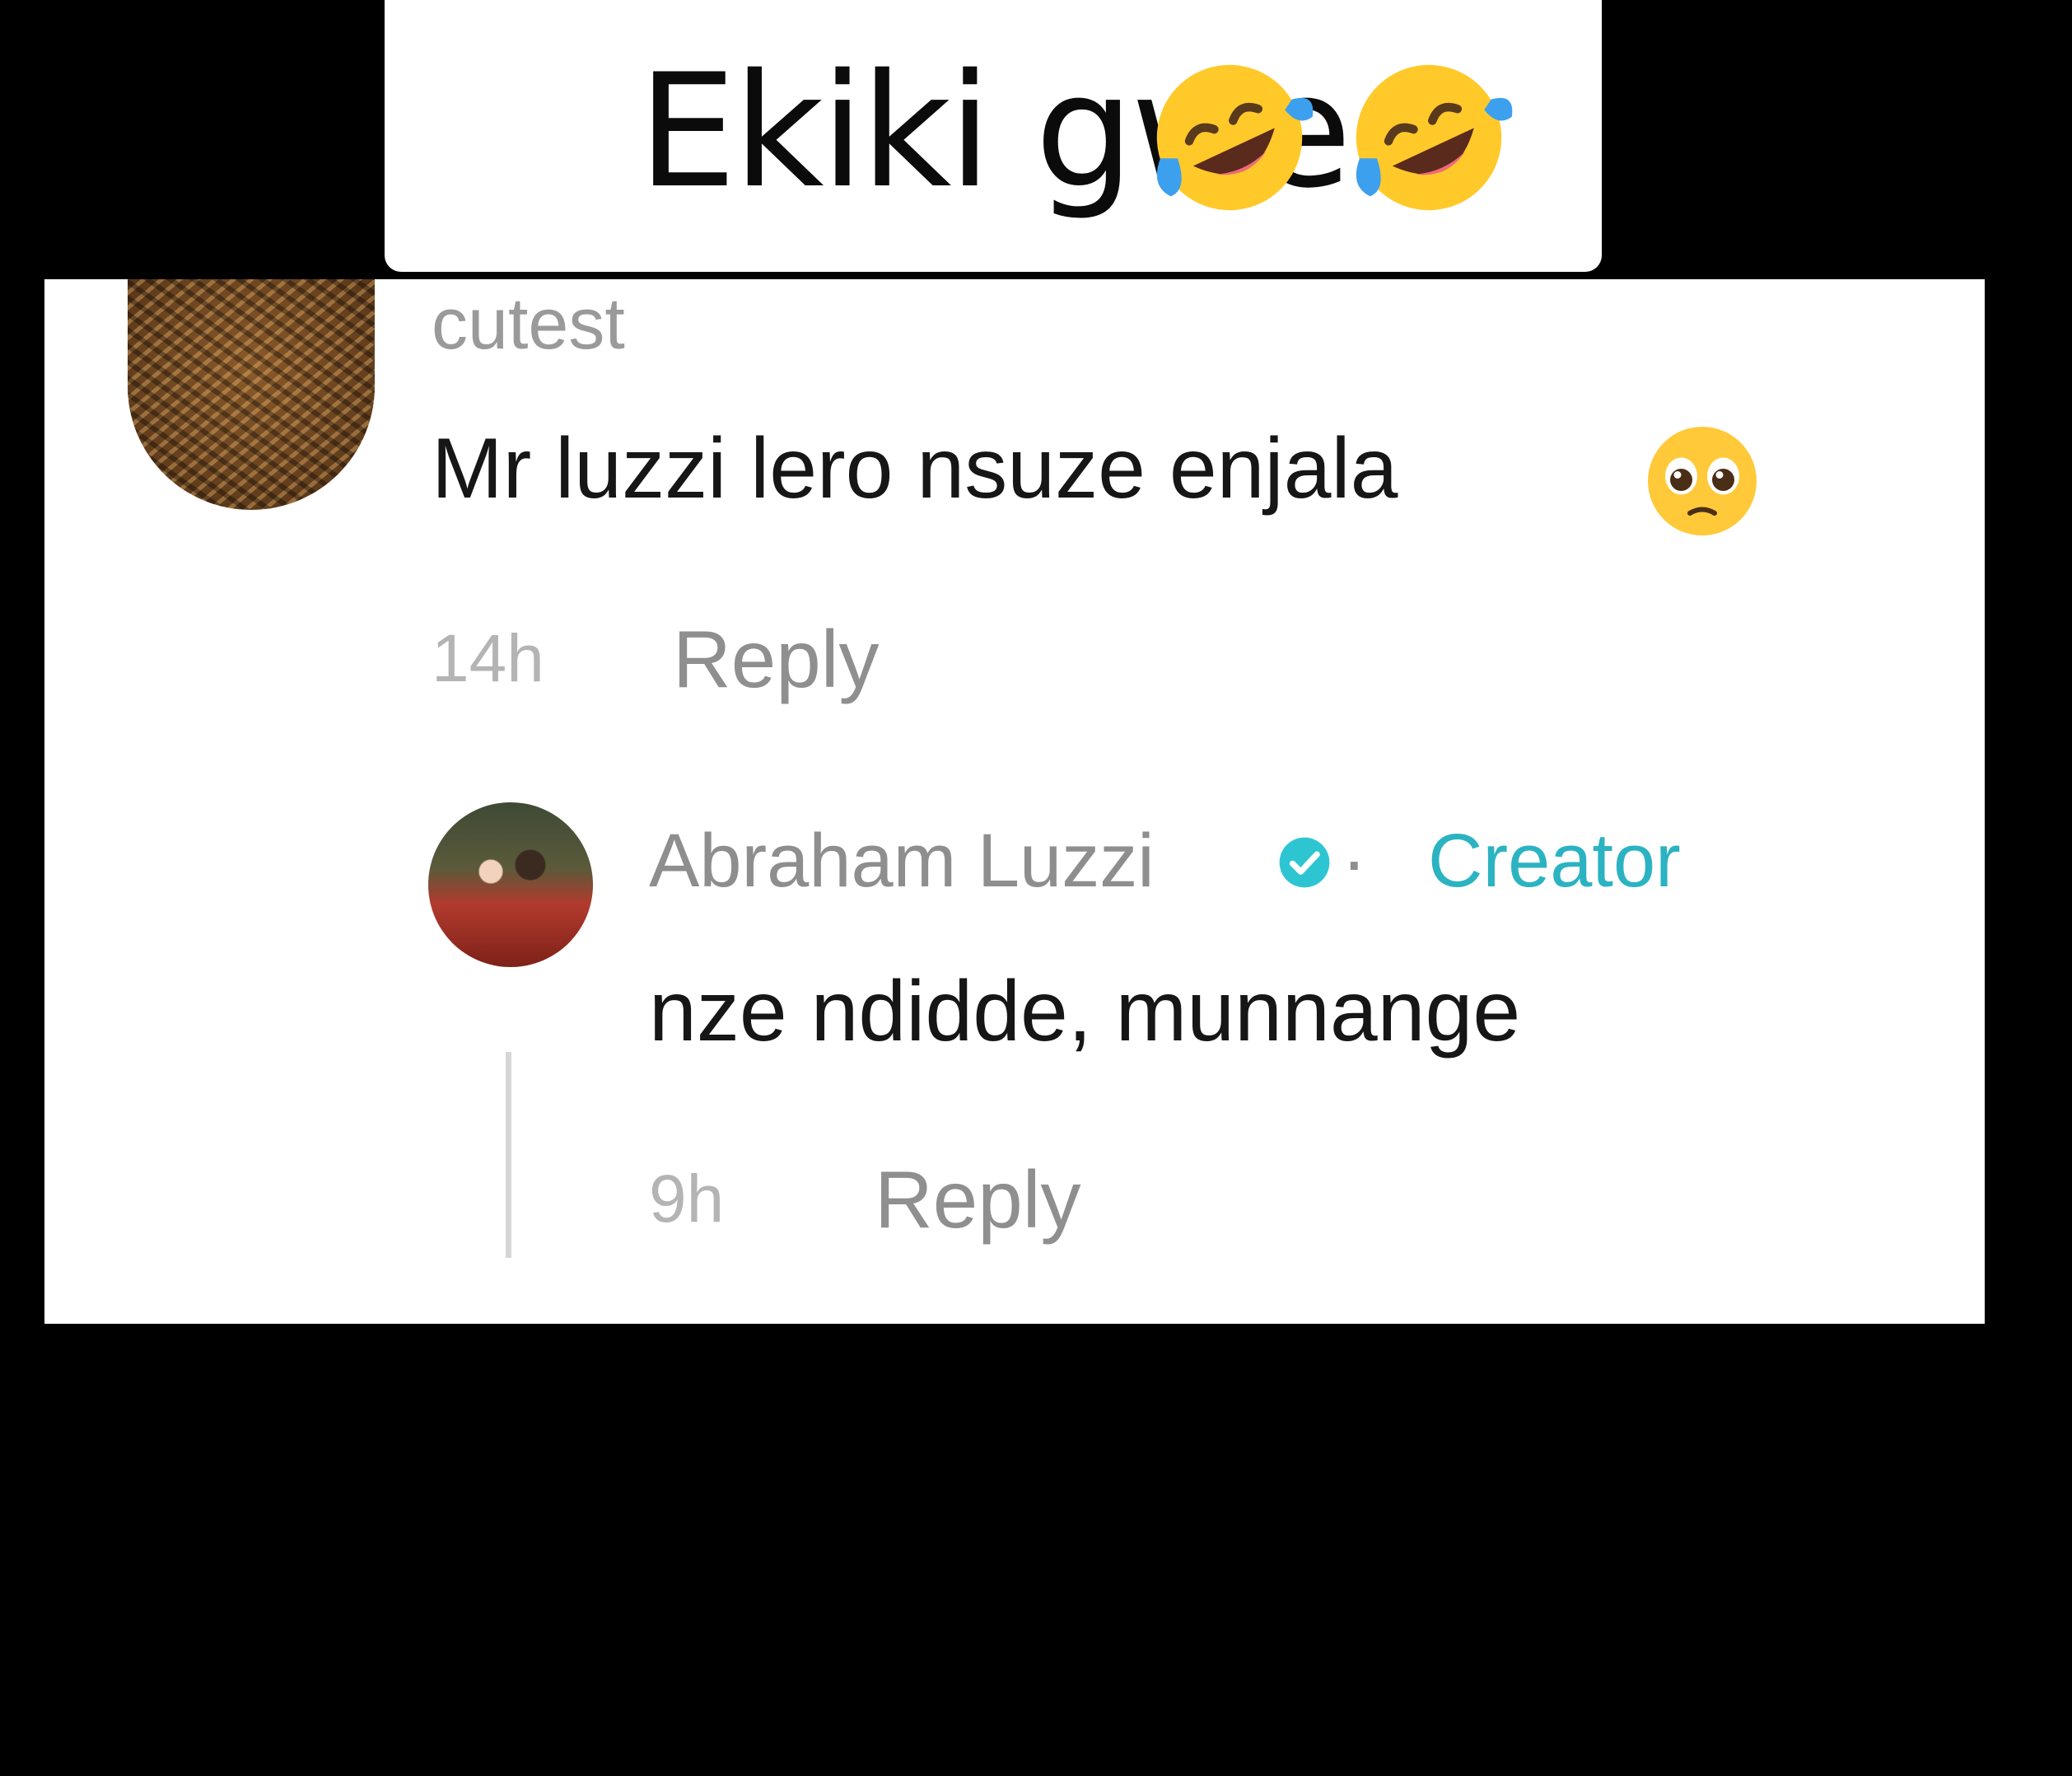 The height and width of the screenshot is (1776, 2072). Describe the element at coordinates (1304, 863) in the screenshot. I see `verified-badge-icon` at that location.